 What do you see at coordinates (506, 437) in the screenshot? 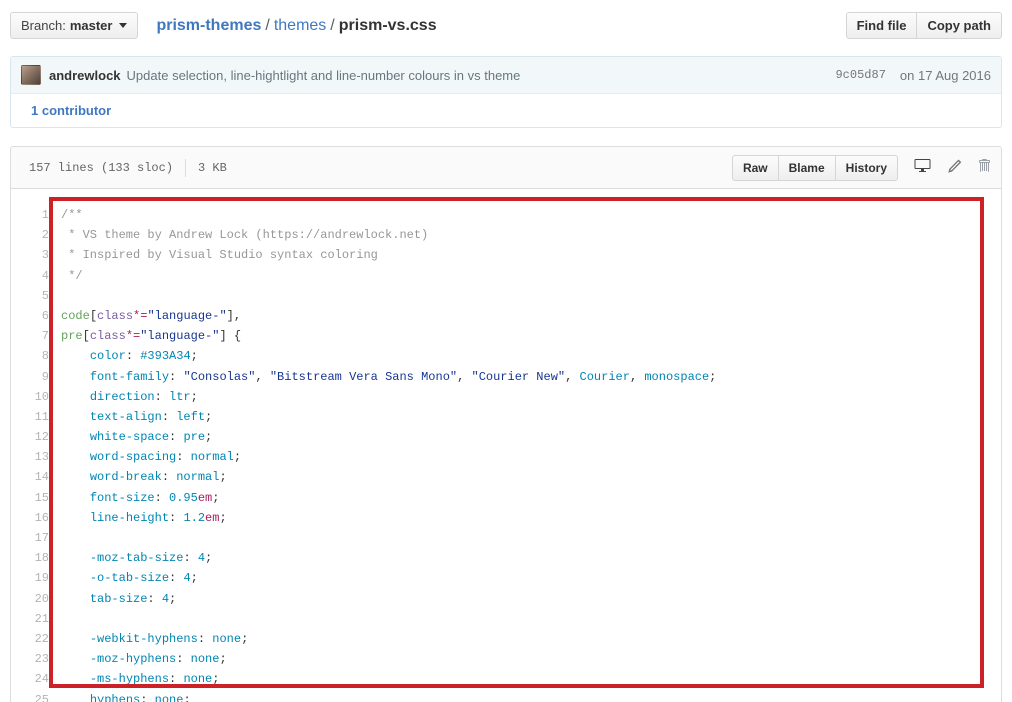
I see `code-line: 12 white-space: pre;` at bounding box center [506, 437].